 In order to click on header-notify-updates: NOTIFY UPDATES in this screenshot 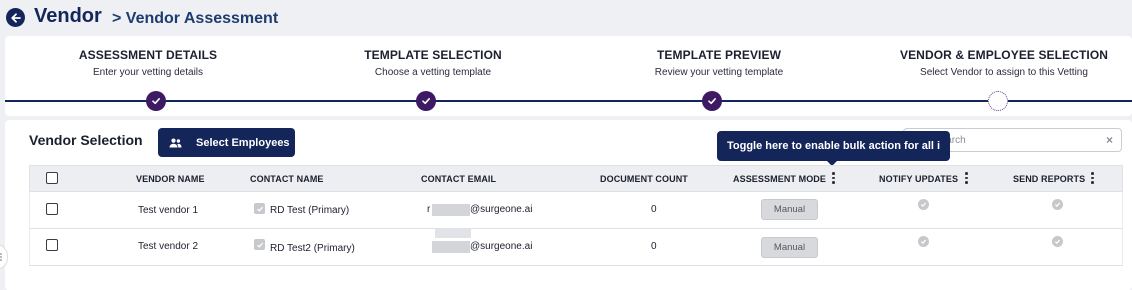, I will do `click(919, 179)`.